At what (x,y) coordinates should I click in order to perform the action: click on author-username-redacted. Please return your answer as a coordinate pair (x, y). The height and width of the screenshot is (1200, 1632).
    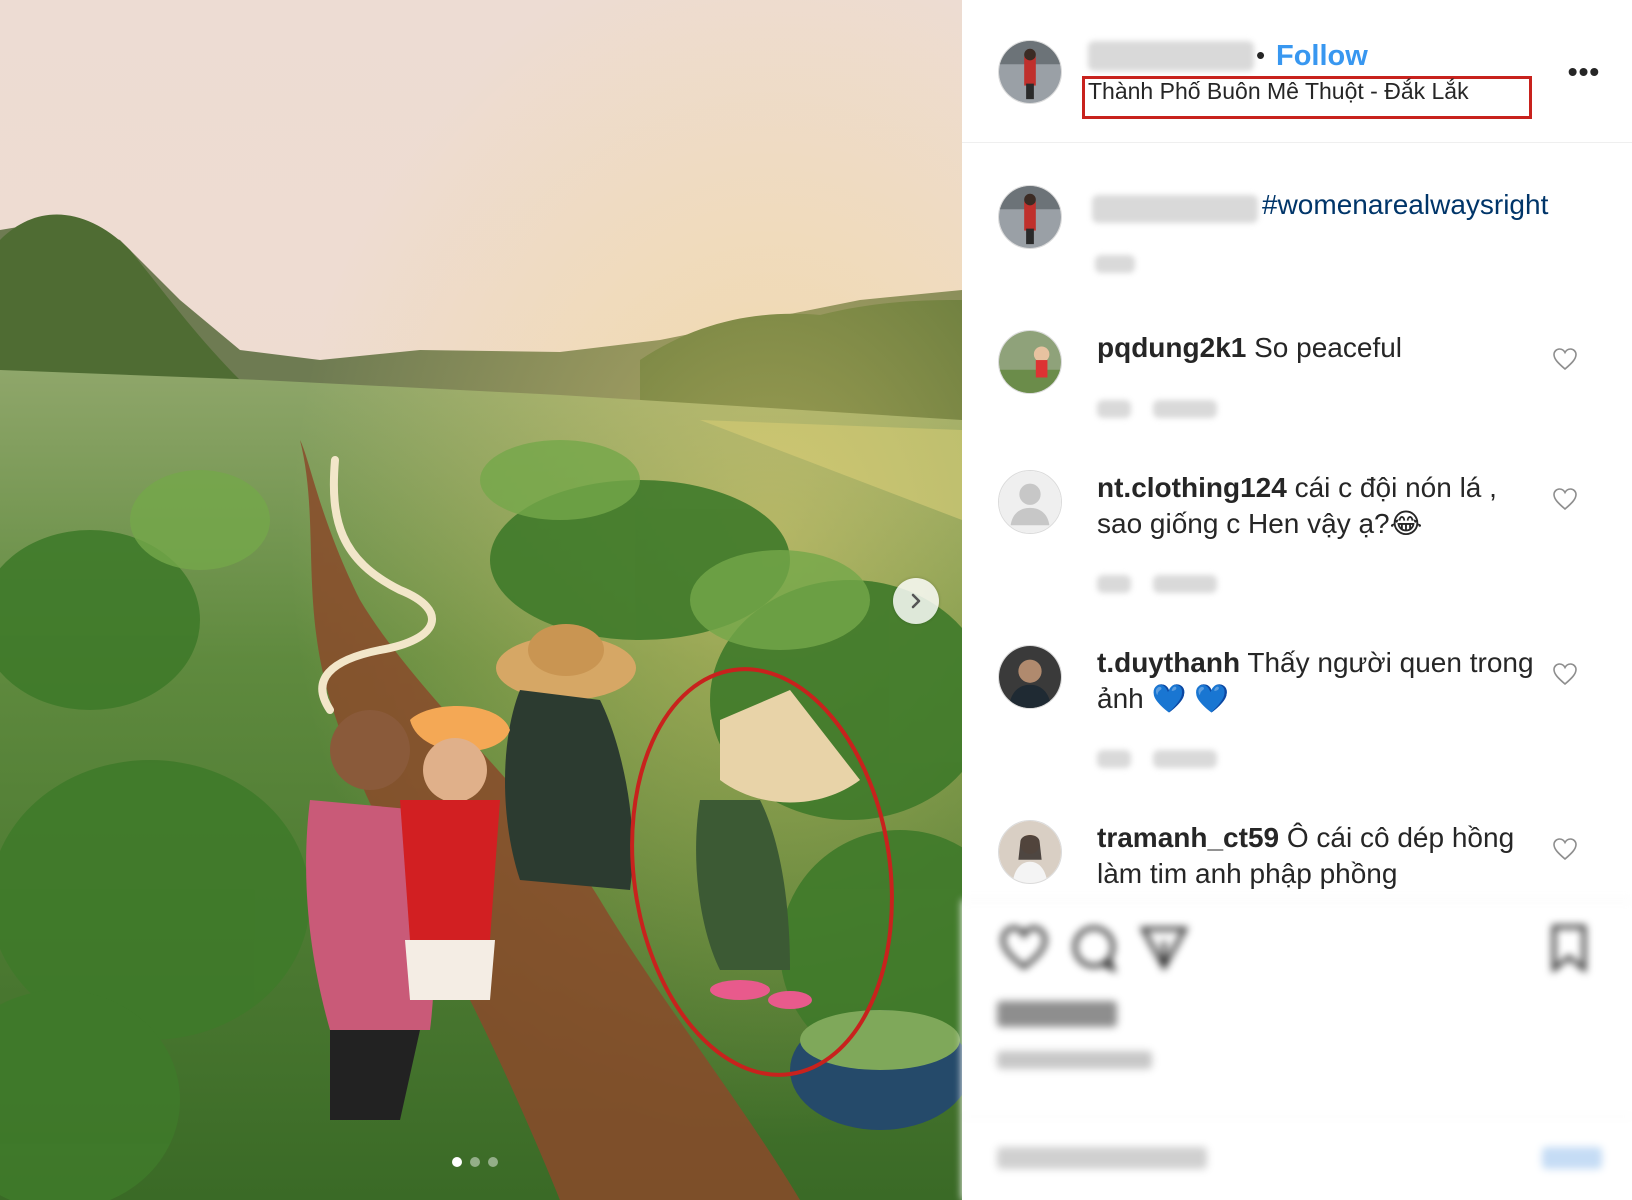
    Looking at the image, I should click on (1171, 56).